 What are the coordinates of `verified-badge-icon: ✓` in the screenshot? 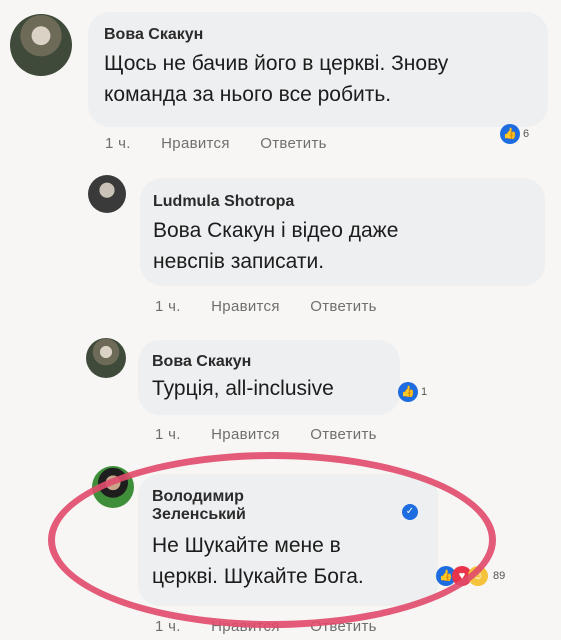 It's located at (410, 512).